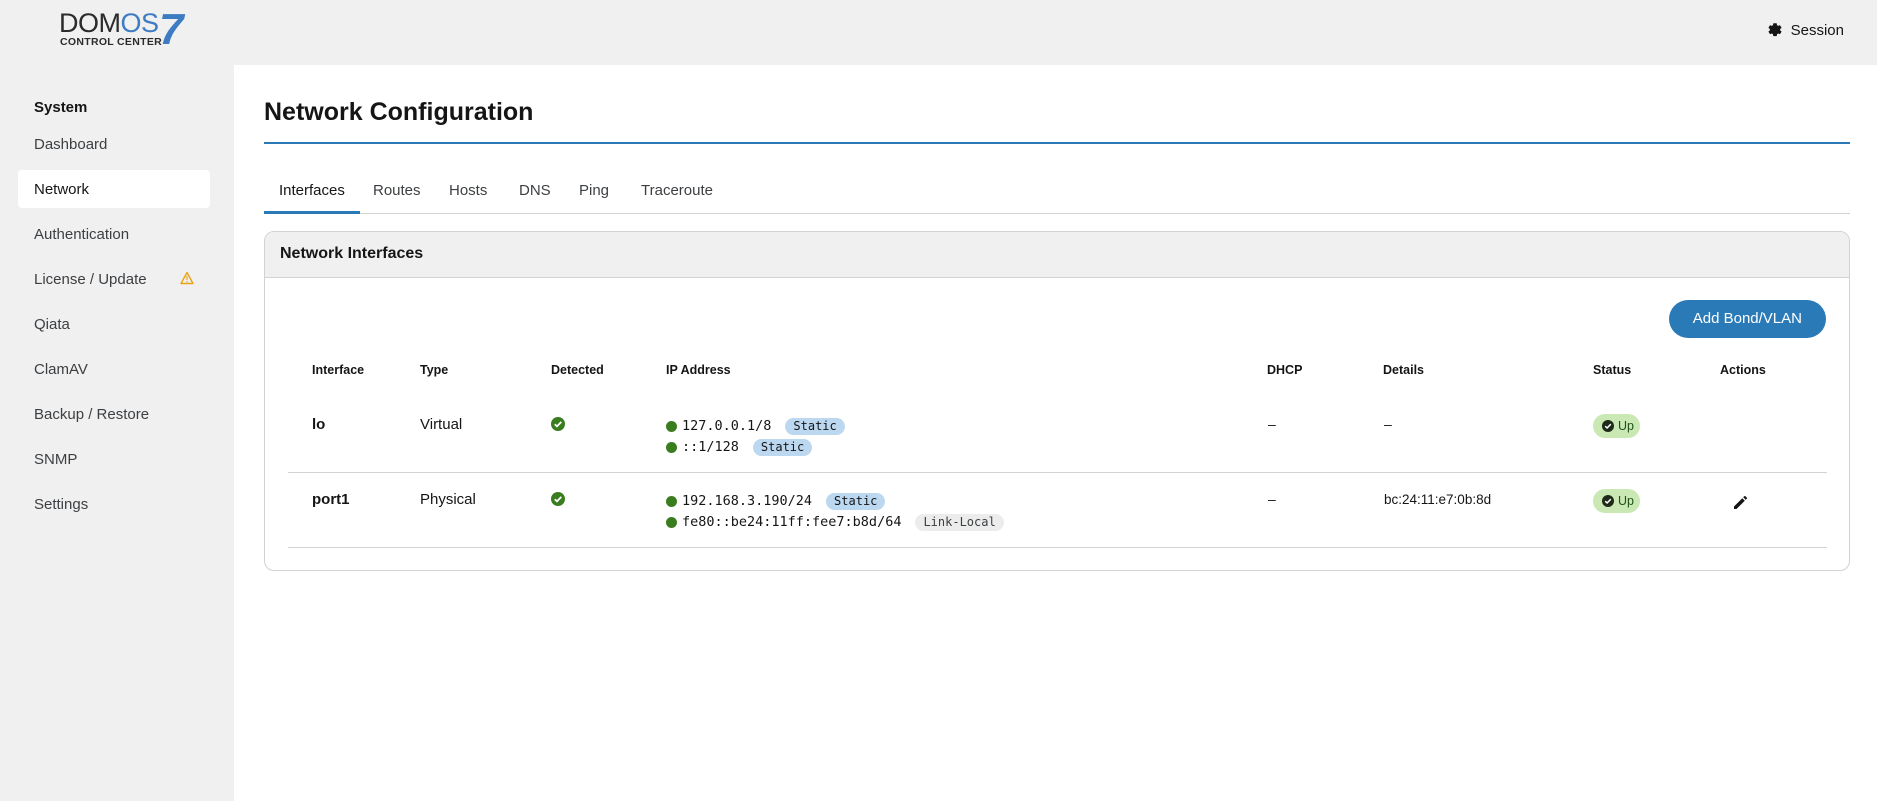  What do you see at coordinates (109, 23) in the screenshot?
I see `logo-wordmark: DOMOS` at bounding box center [109, 23].